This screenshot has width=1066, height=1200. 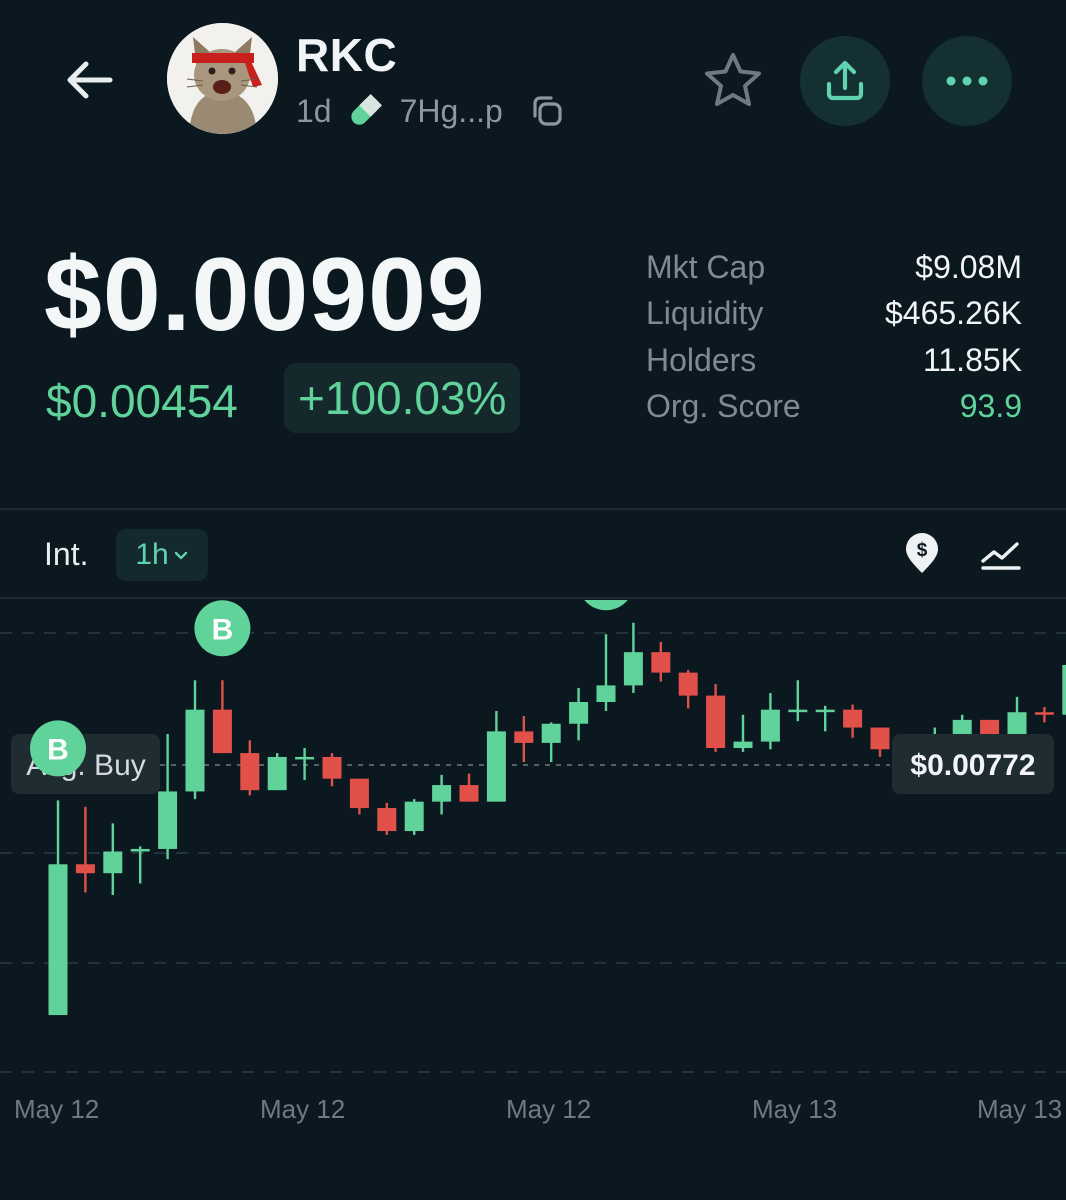 I want to click on chevron-down-icon, so click(x=181, y=555).